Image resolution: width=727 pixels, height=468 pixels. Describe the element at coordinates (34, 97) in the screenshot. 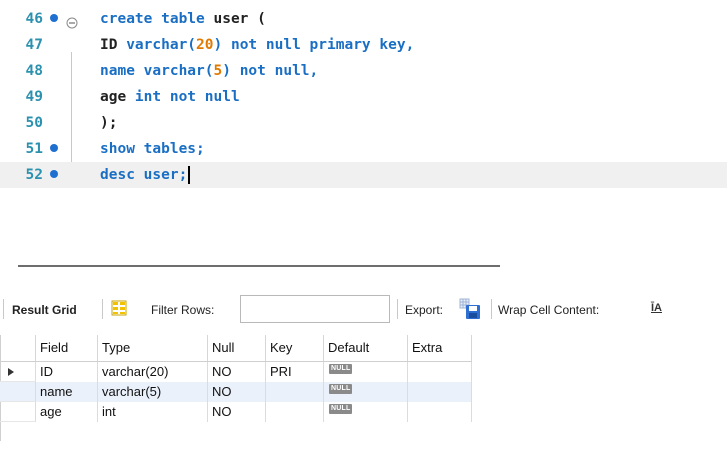

I see `line-number: 49` at that location.